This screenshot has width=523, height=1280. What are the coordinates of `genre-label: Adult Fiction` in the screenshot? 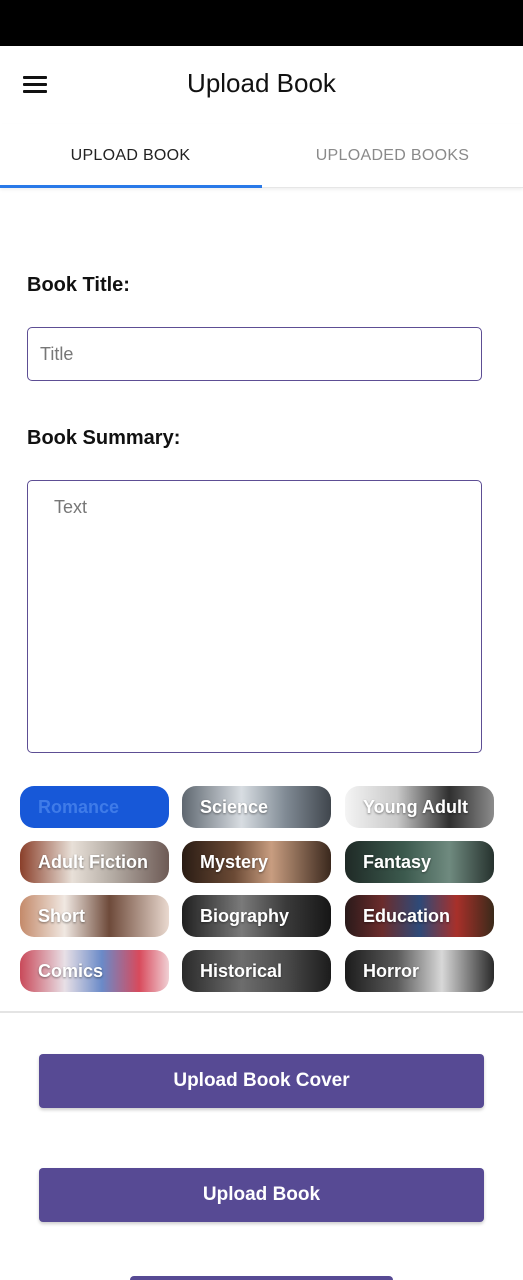 It's located at (93, 862).